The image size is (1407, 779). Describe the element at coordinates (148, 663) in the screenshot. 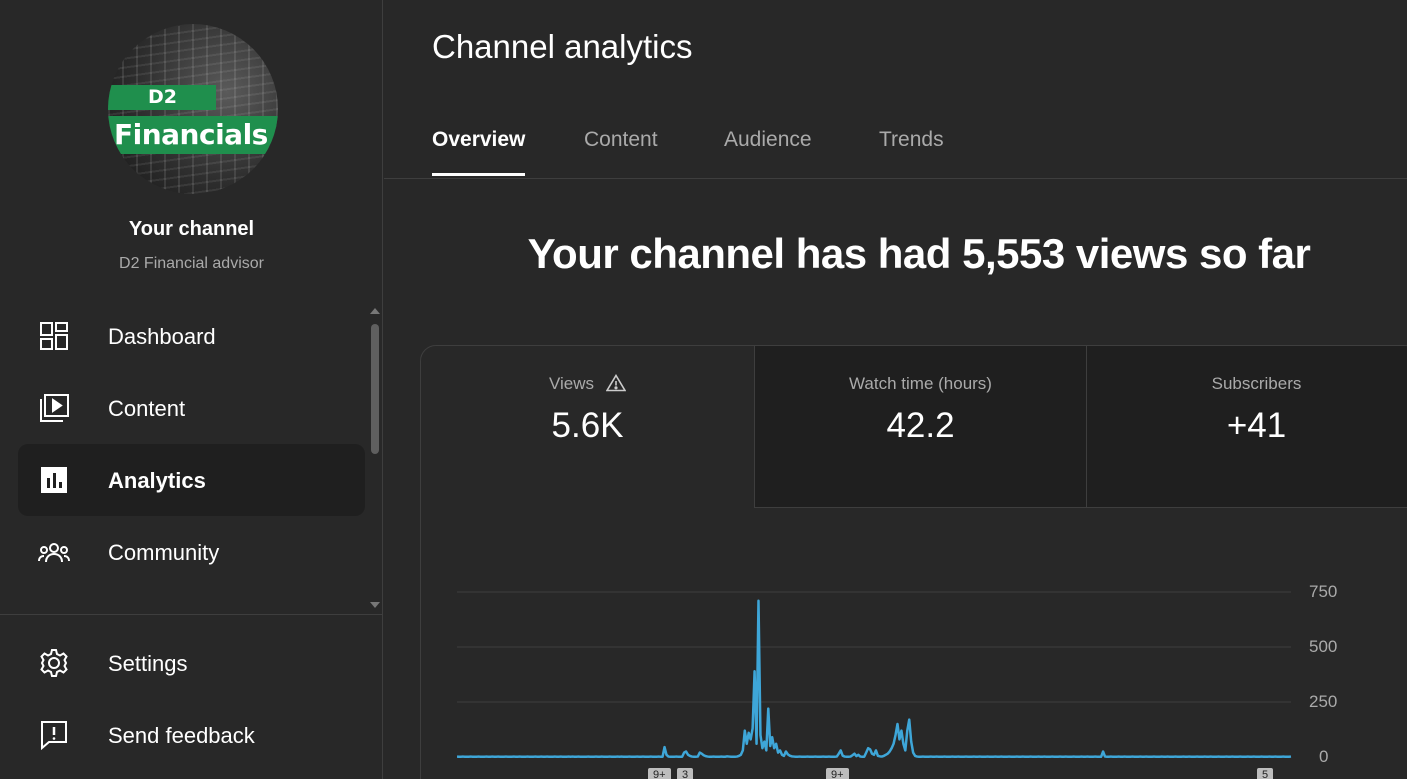

I see `sidebar-item-label: Settings` at that location.